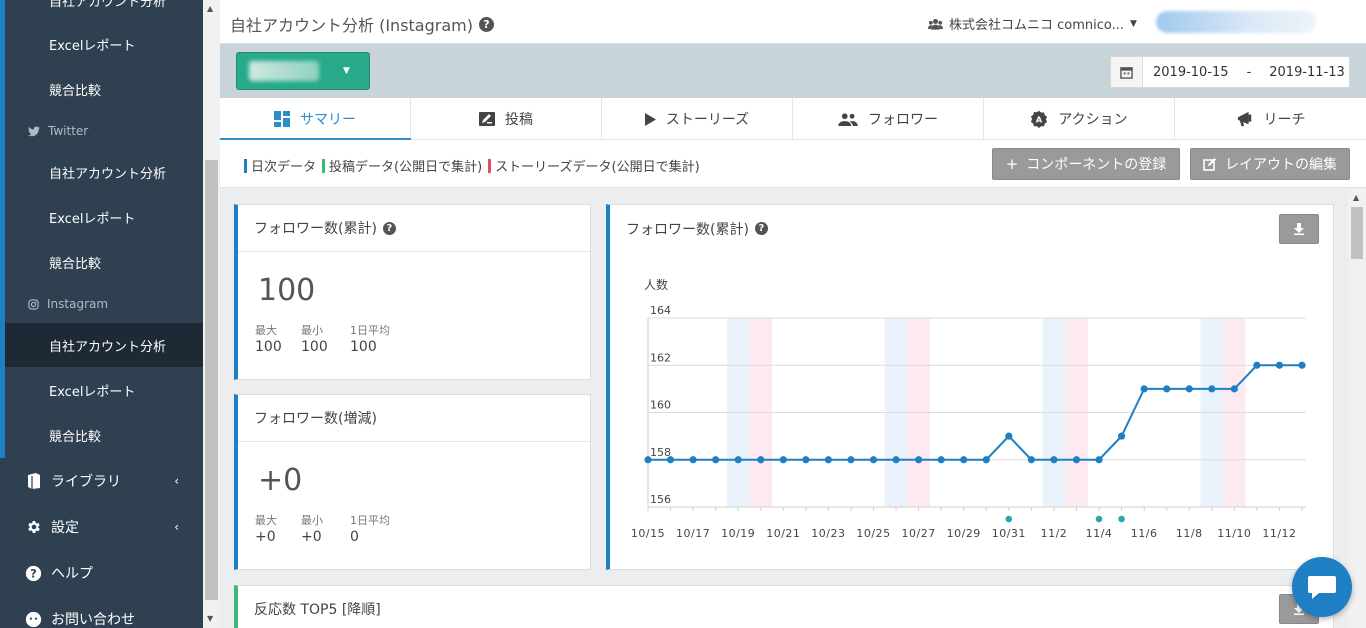 This screenshot has height=628, width=1366. I want to click on tab-followers: フォロワー, so click(888, 119).